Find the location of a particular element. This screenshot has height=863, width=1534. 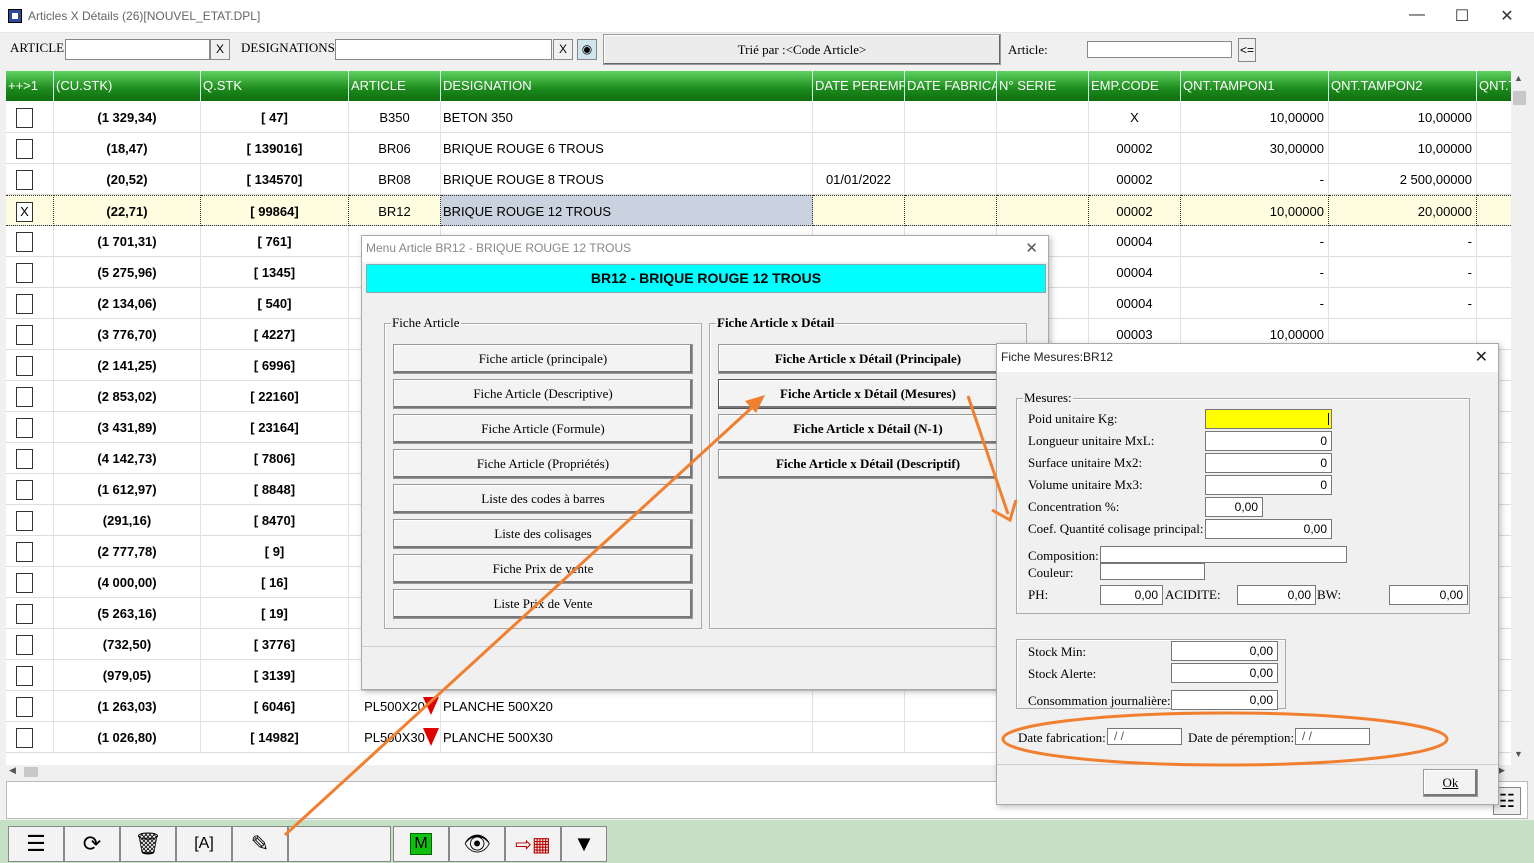

cell-cu-stk: (732,50) is located at coordinates (127, 644).